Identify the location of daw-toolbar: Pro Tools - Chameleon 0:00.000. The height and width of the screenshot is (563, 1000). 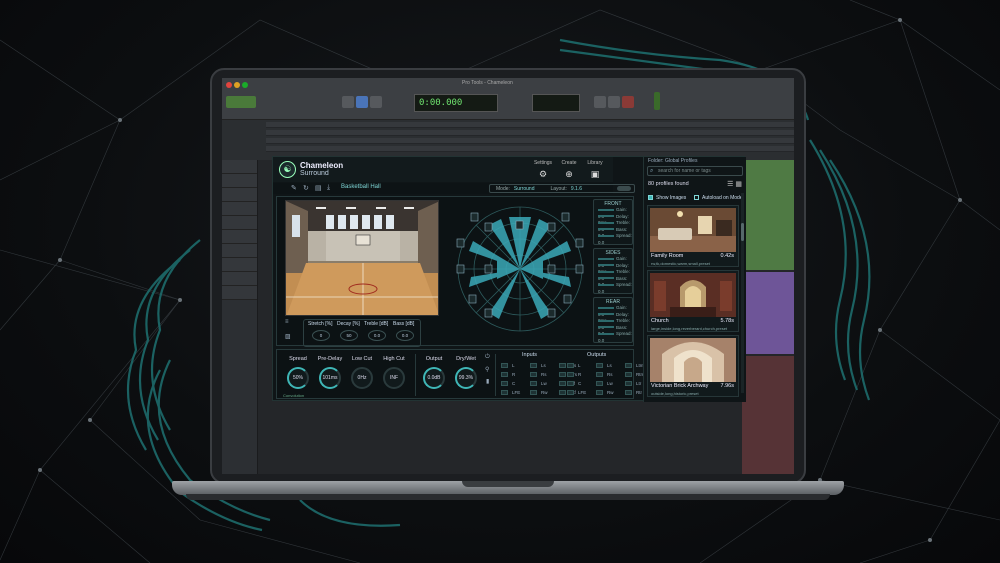
(508, 99).